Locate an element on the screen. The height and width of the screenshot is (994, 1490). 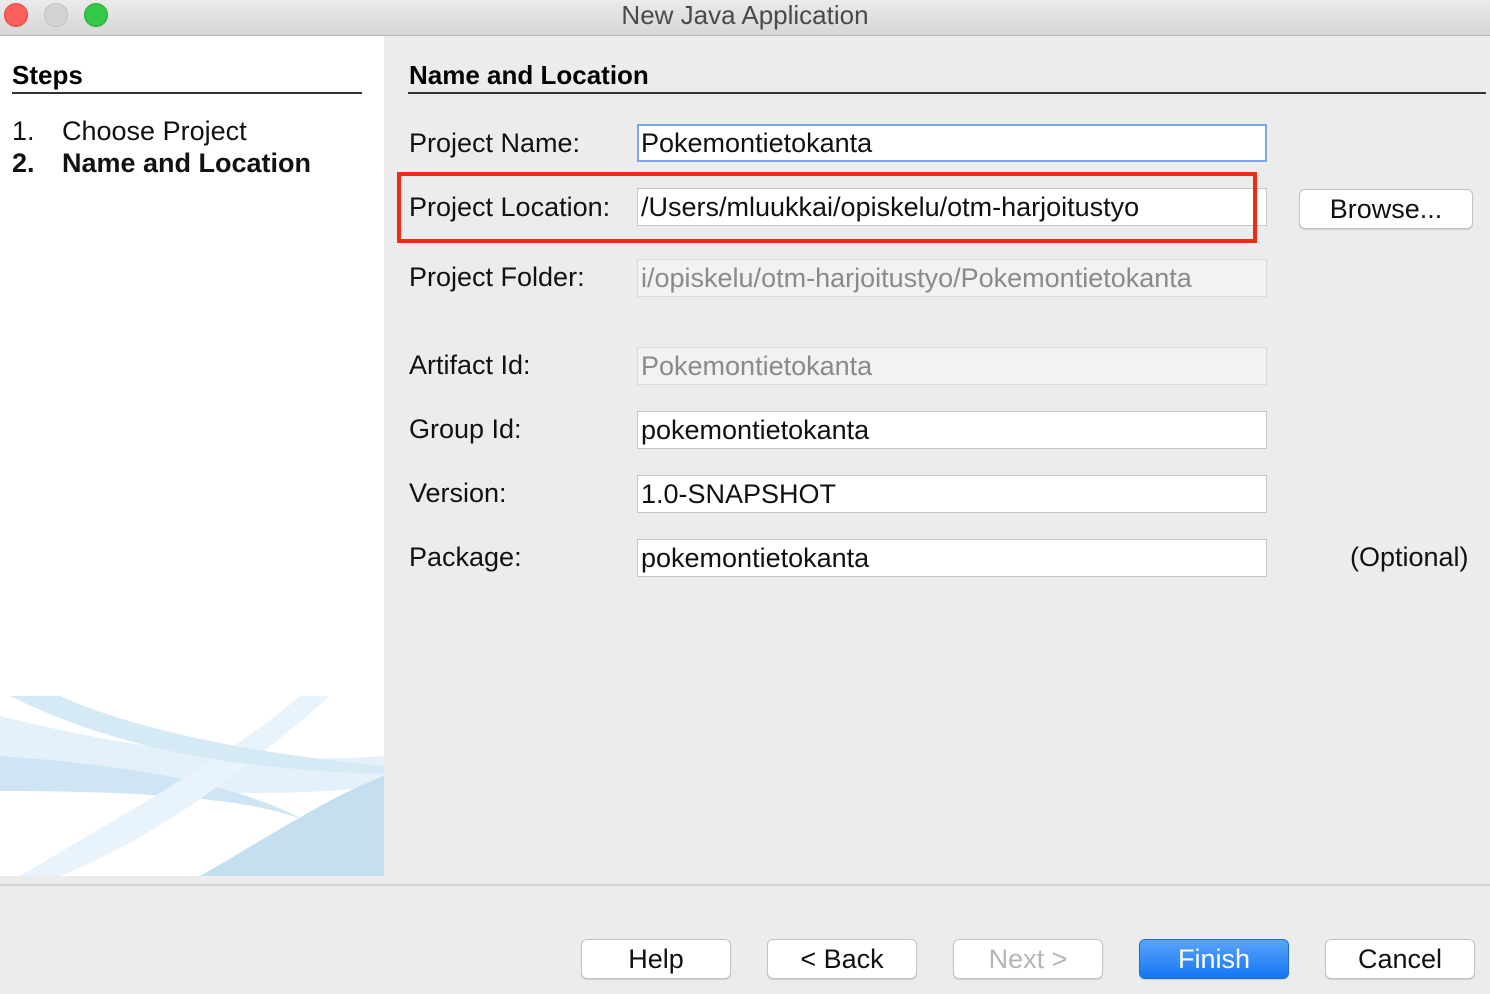
package-label: Package: is located at coordinates (465, 557).